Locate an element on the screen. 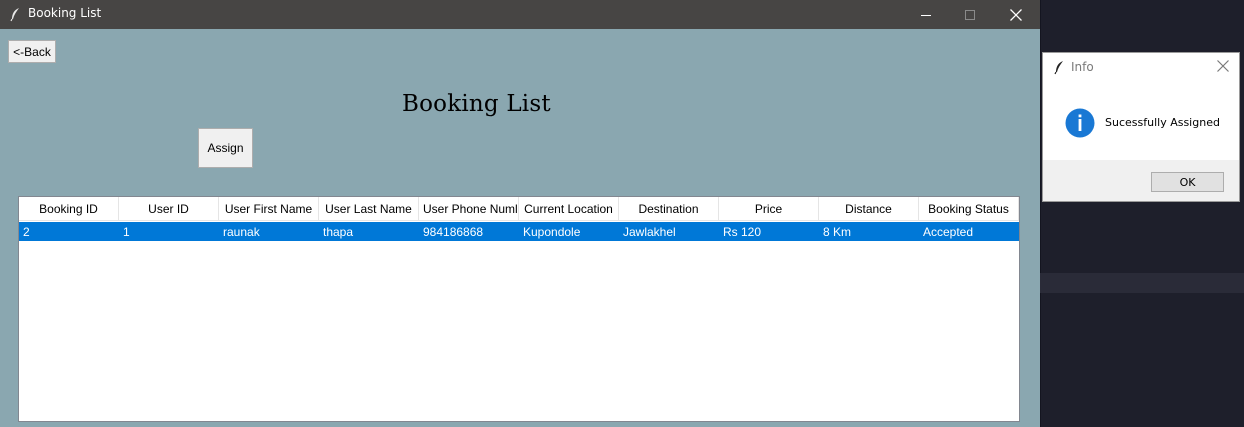 This screenshot has height=427, width=1244. info-icon is located at coordinates (1080, 123).